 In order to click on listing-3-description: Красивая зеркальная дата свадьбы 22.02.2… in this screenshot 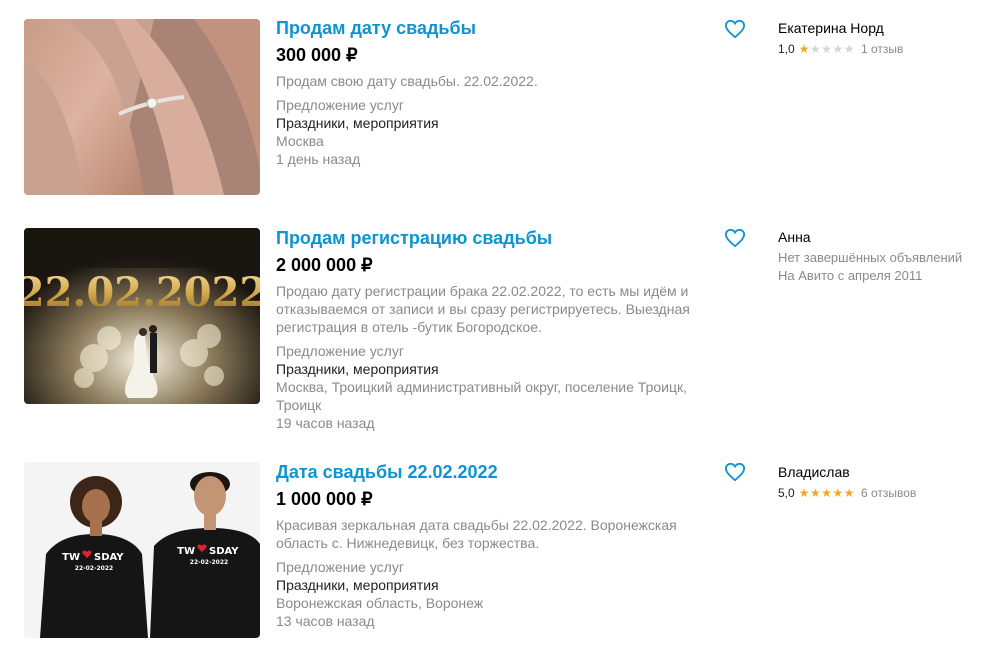, I will do `click(476, 534)`.